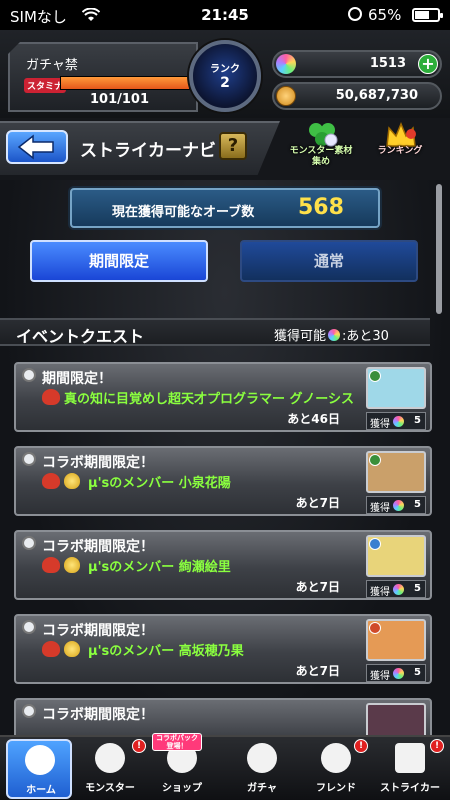 Image resolution: width=450 pixels, height=800 pixels. What do you see at coordinates (148, 151) in the screenshot?
I see `page-title: ストライカーナビ` at bounding box center [148, 151].